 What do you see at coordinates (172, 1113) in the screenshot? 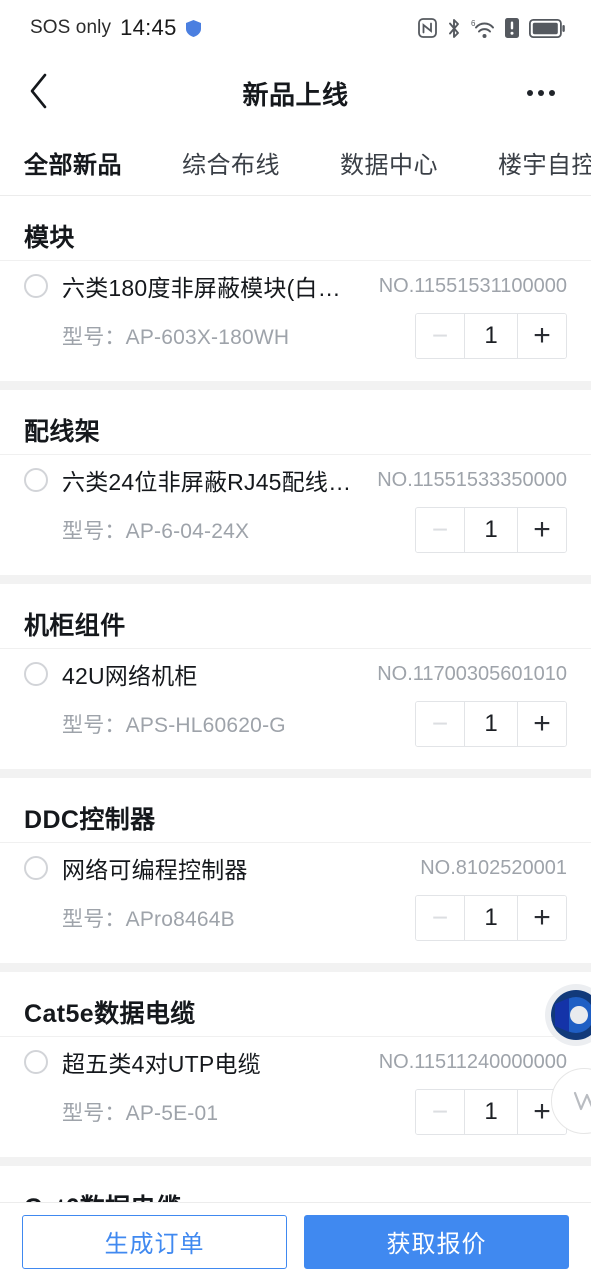
I see `model-value: AP-5E-01` at bounding box center [172, 1113].